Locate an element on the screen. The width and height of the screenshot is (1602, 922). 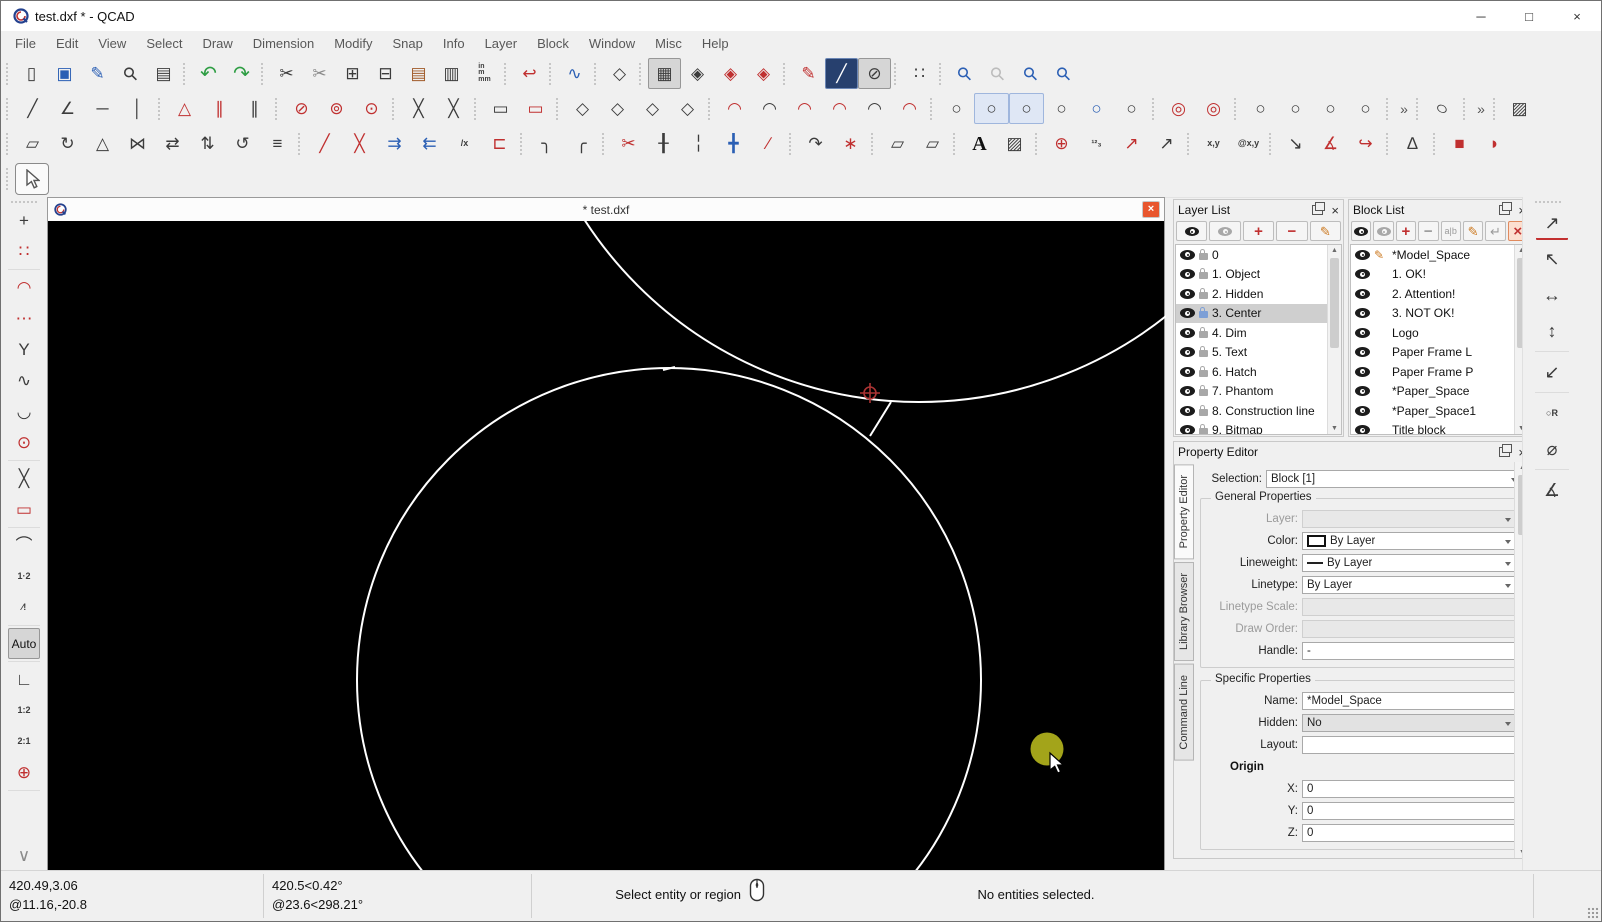
isometric-grid-button: ◈ is located at coordinates (697, 73).